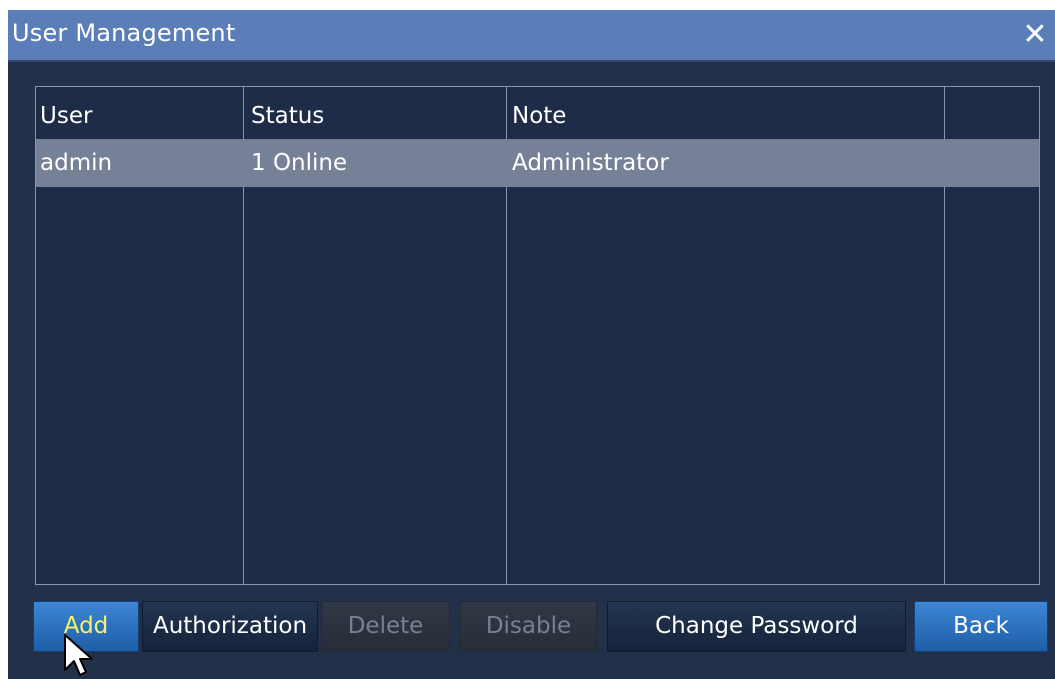 The height and width of the screenshot is (679, 1055). What do you see at coordinates (981, 626) in the screenshot?
I see `back-button: Back` at bounding box center [981, 626].